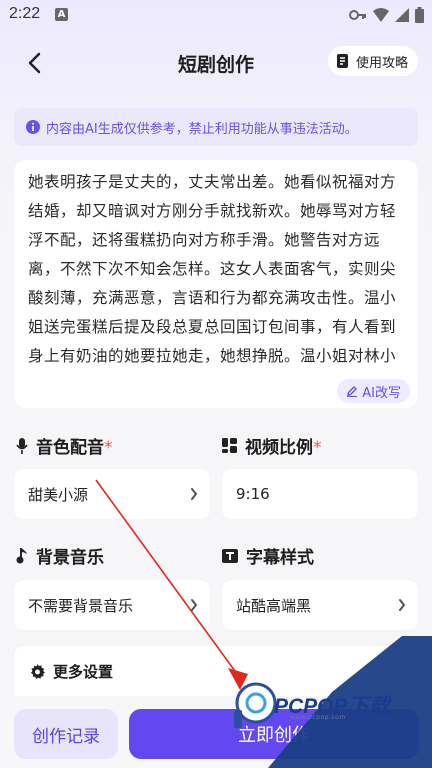 The height and width of the screenshot is (768, 432). Describe the element at coordinates (402, 15) in the screenshot. I see `signal-icon` at that location.